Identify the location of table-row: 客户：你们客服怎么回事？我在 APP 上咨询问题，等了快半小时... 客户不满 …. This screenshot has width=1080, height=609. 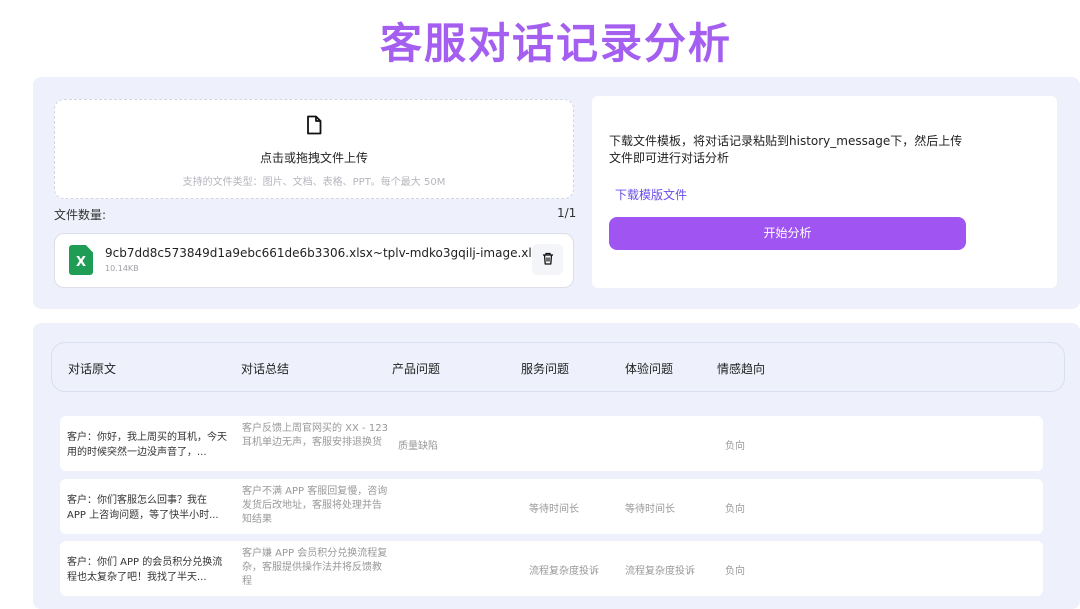
(551, 506).